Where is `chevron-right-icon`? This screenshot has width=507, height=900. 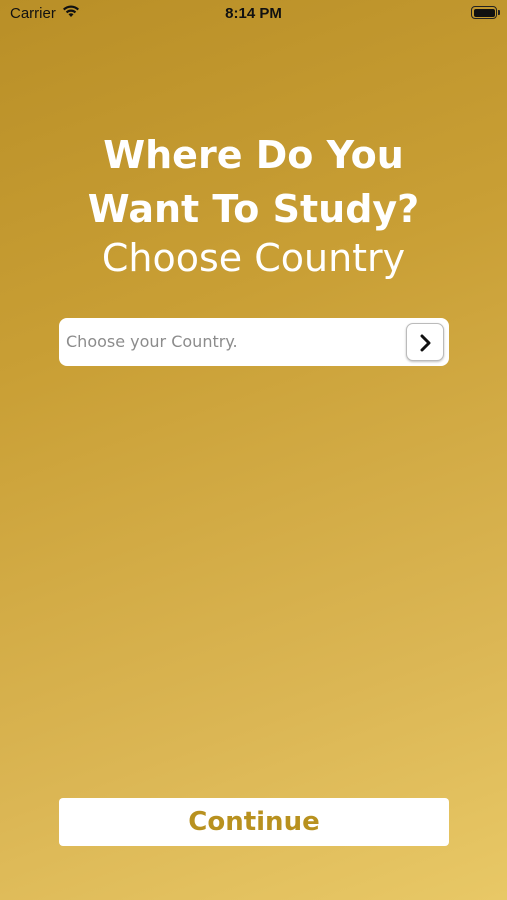 chevron-right-icon is located at coordinates (425, 343).